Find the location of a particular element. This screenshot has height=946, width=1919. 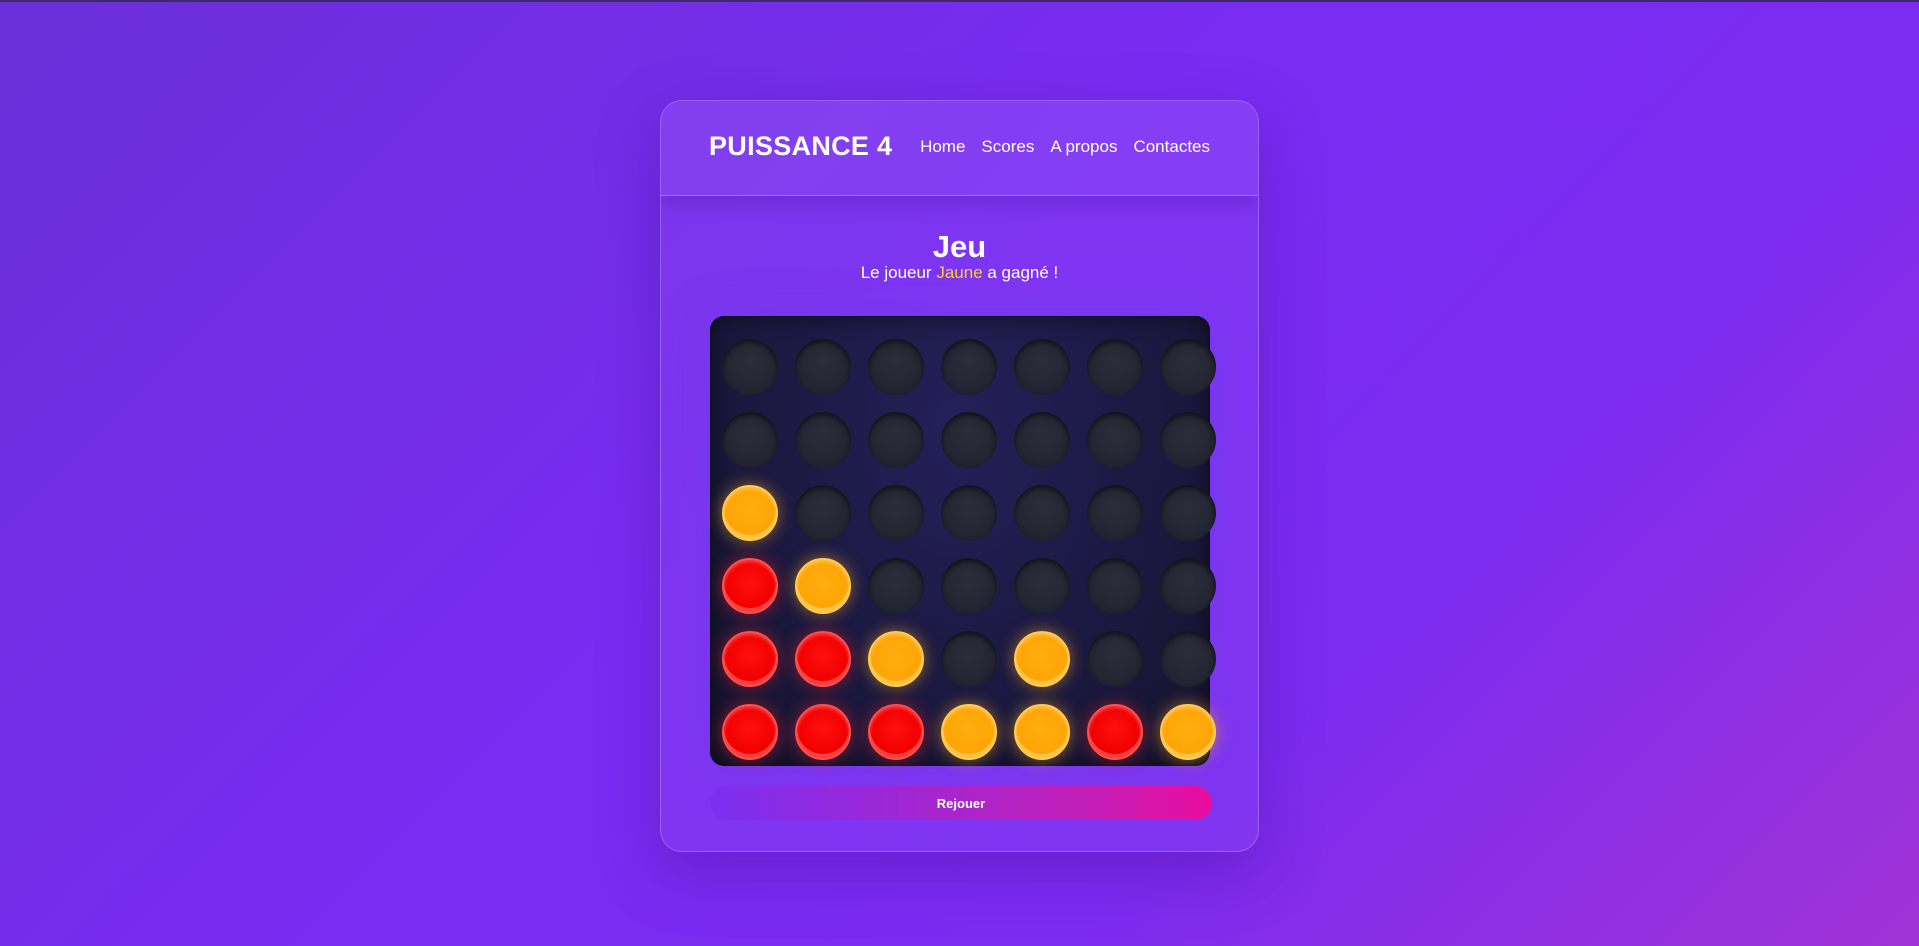

status-prefix: Le joueur is located at coordinates (898, 272).